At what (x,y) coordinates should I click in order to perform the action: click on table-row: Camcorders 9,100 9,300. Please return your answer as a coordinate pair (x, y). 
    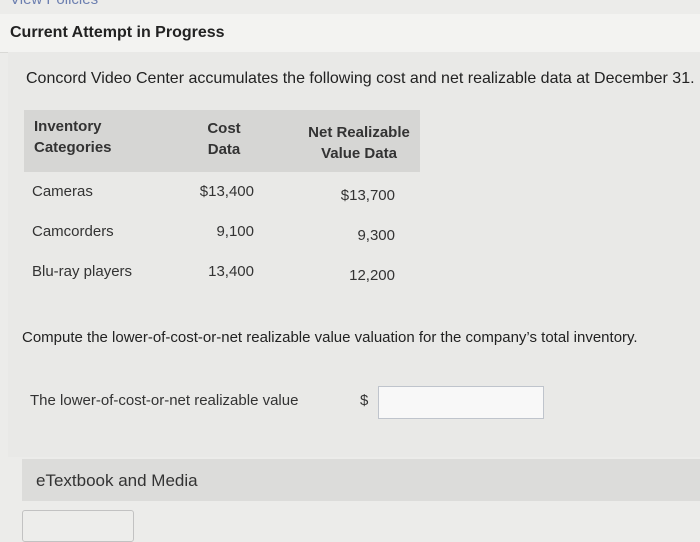
    Looking at the image, I should click on (222, 232).